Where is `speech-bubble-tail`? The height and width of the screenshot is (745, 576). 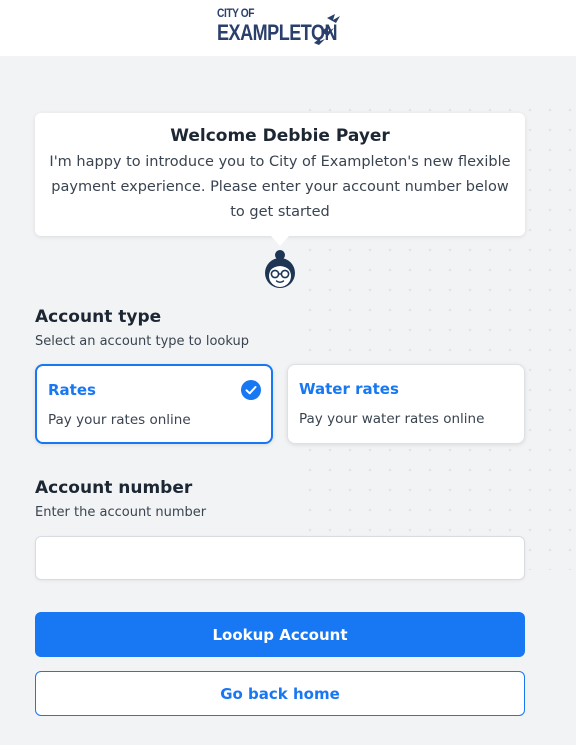
speech-bubble-tail is located at coordinates (280, 241).